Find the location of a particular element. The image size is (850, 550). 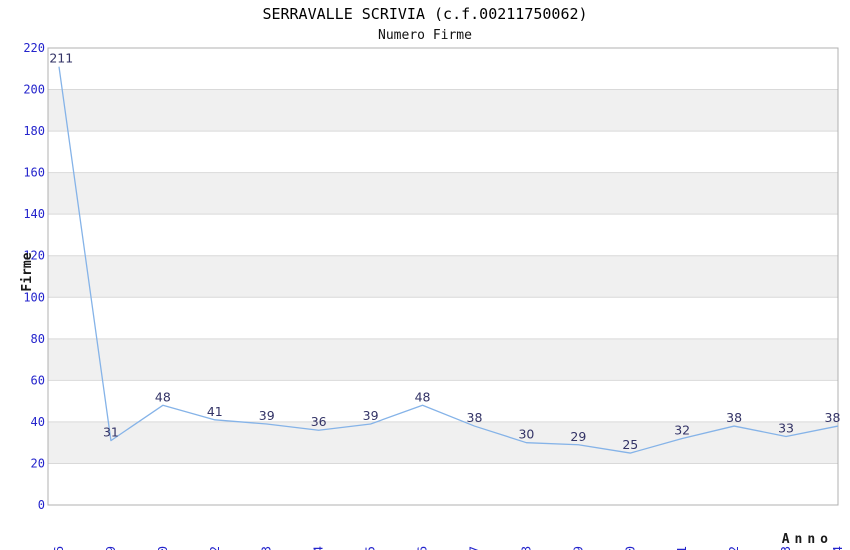

x-tick-label: 2016 is located at coordinates (422, 548).